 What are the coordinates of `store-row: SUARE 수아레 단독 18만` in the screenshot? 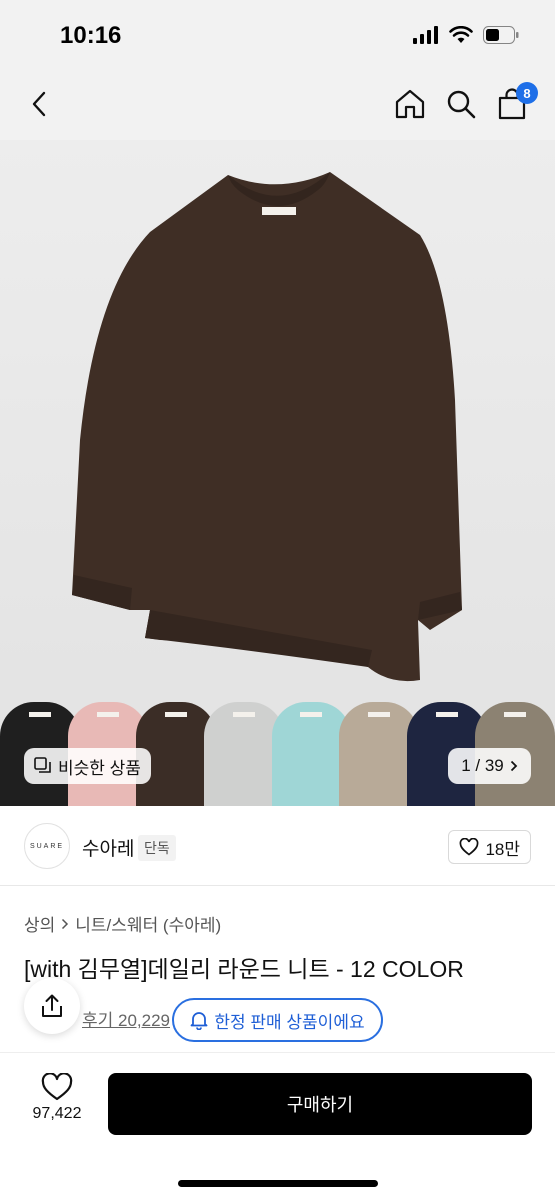 It's located at (277, 846).